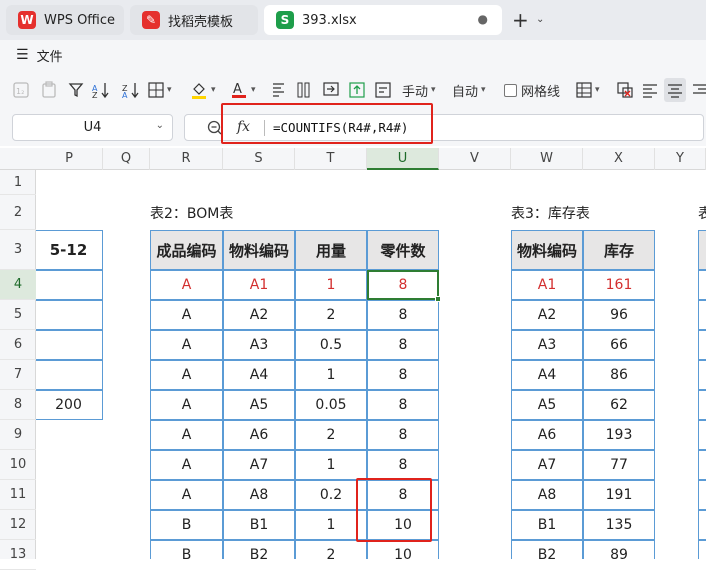  What do you see at coordinates (547, 465) in the screenshot?
I see `inventory-cell: A7` at bounding box center [547, 465].